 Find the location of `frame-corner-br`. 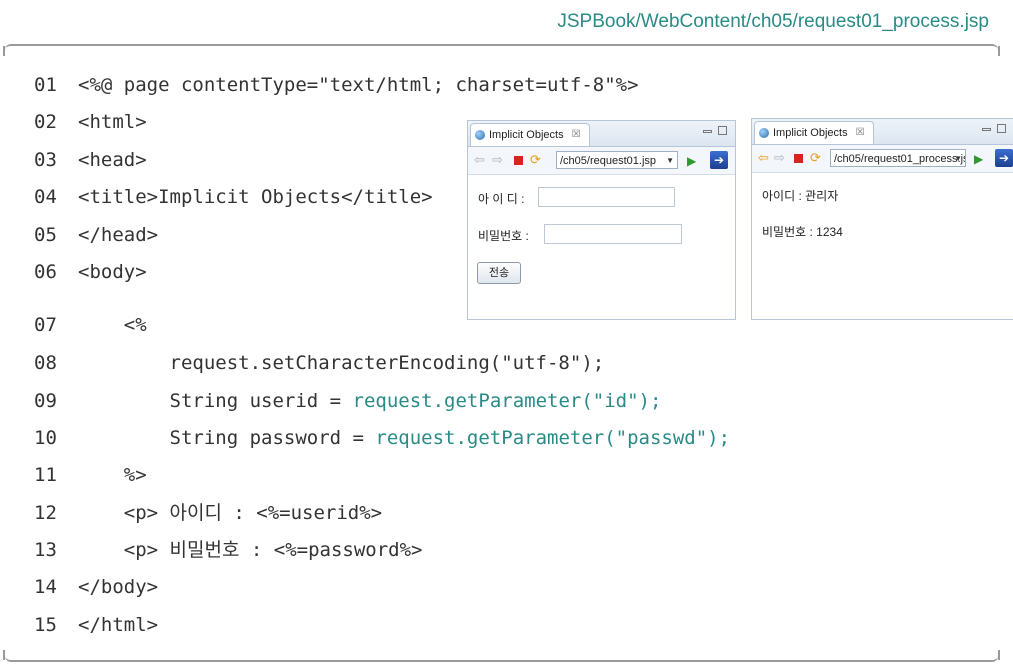

frame-corner-br is located at coordinates (999, 655).